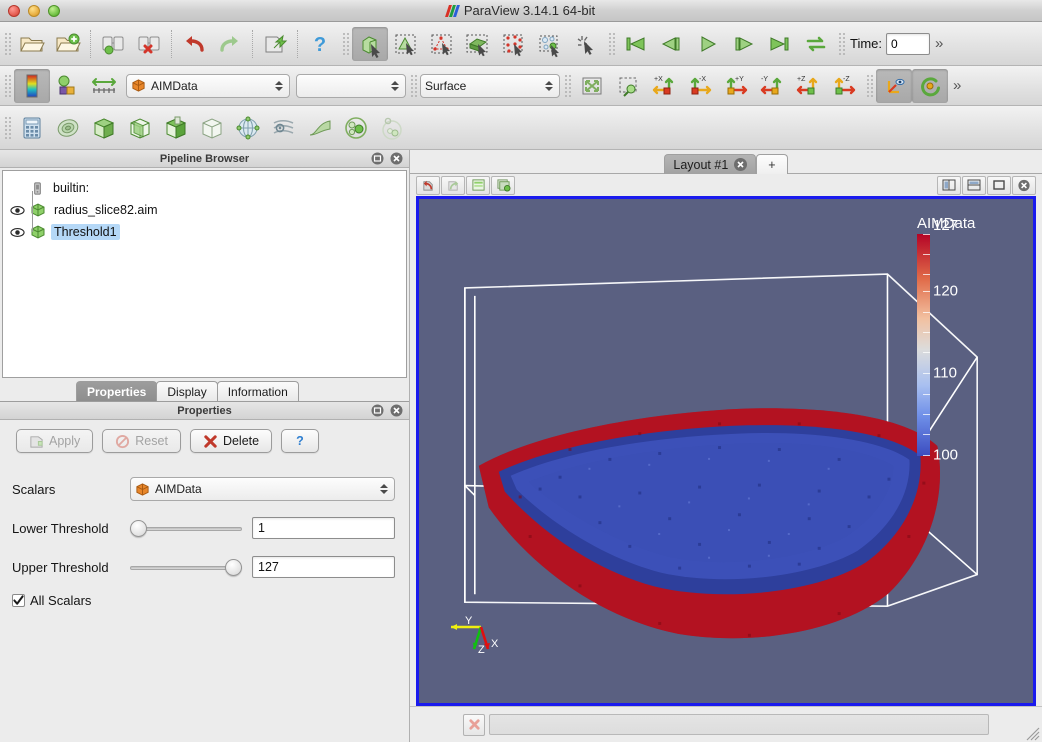 The height and width of the screenshot is (742, 1042). I want to click on select-frustum-points-icon, so click(550, 44).